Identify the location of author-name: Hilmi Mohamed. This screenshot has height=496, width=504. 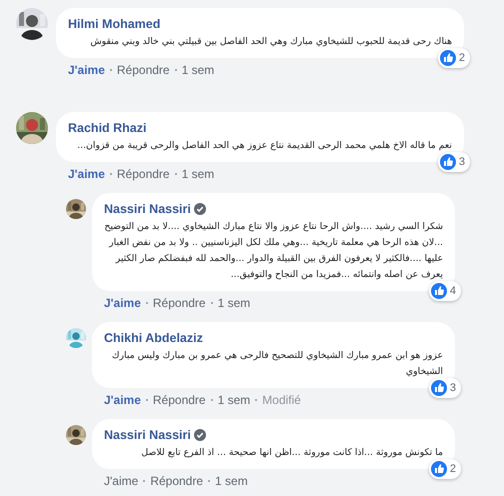
(114, 24).